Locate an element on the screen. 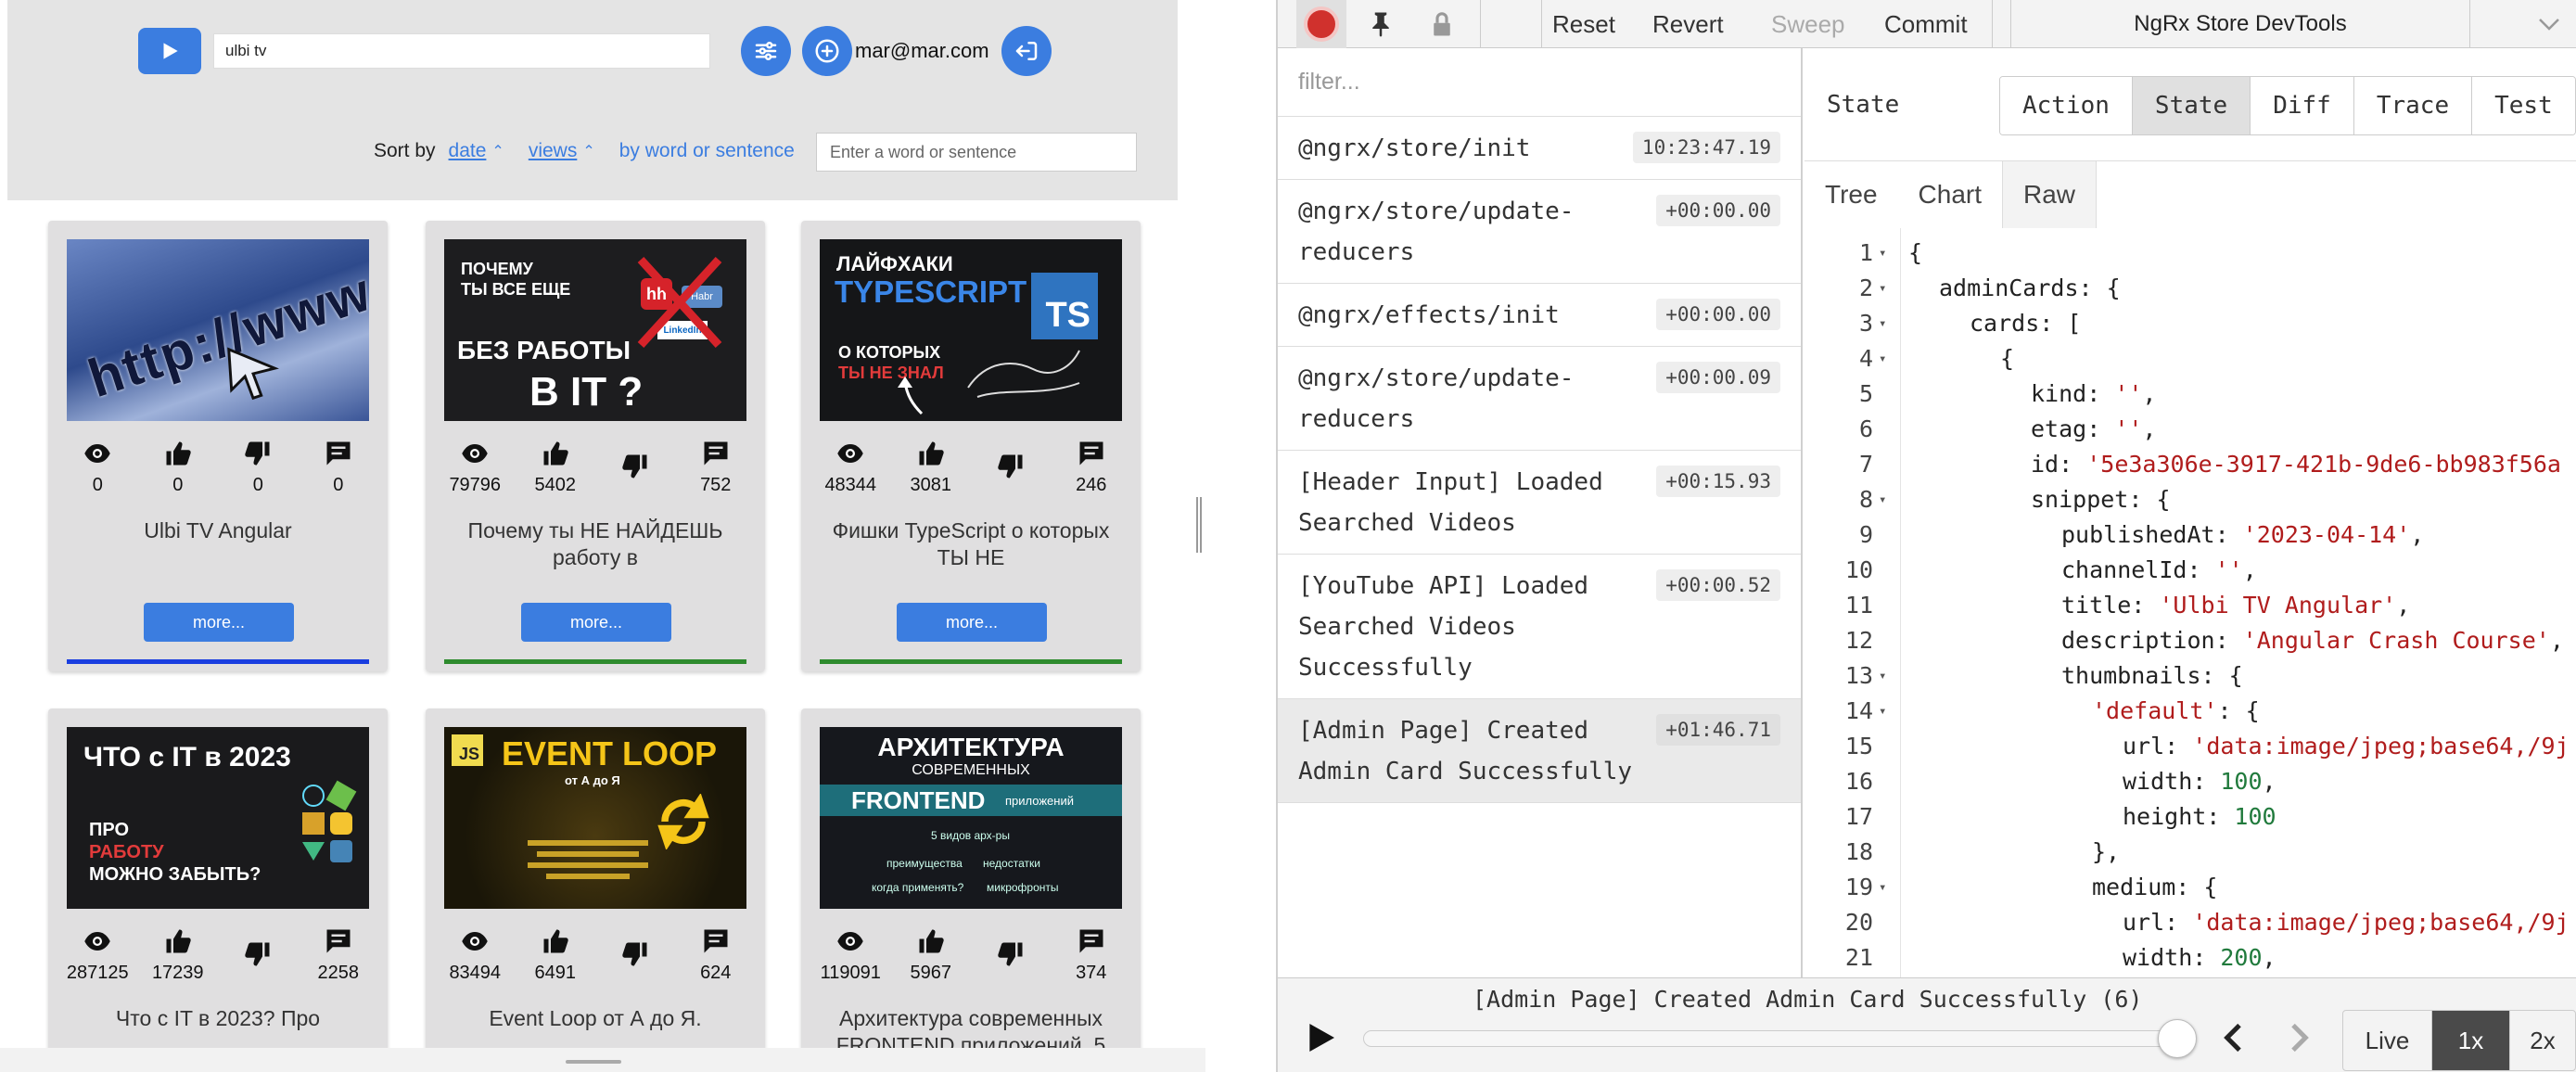 Image resolution: width=2576 pixels, height=1072 pixels. thumbs-up-icon is located at coordinates (178, 941).